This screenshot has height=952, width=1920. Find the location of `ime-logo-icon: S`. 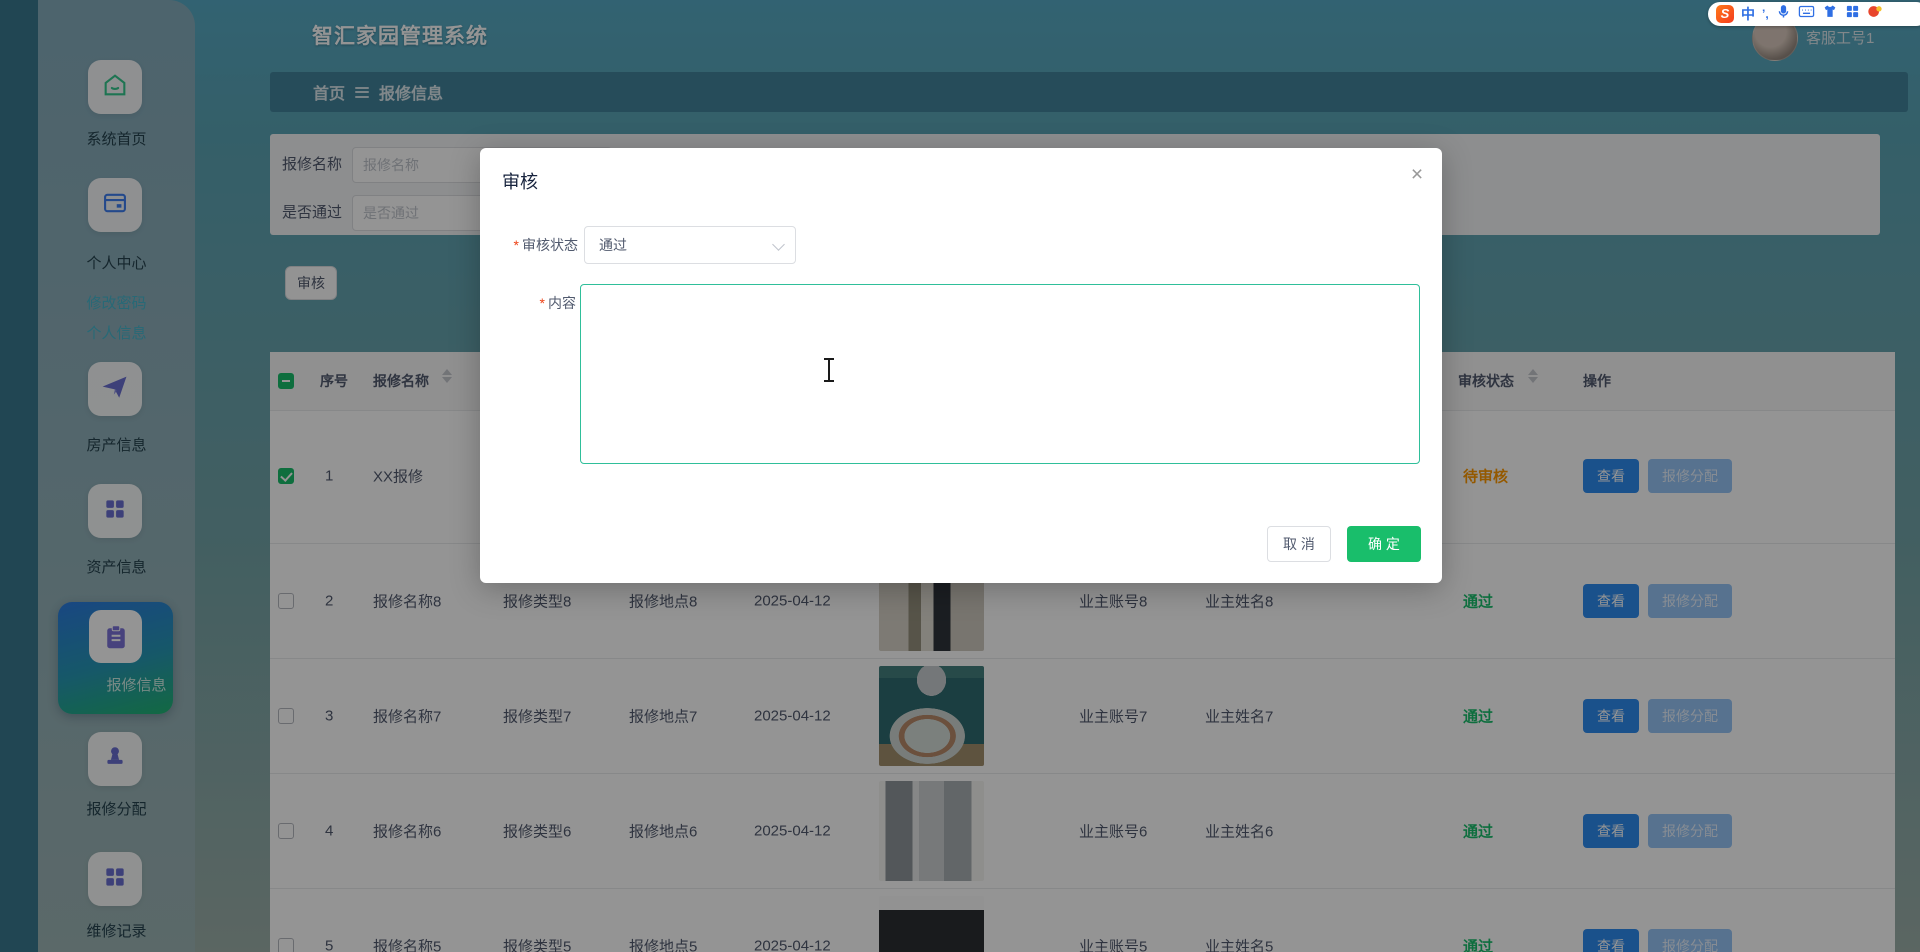

ime-logo-icon: S is located at coordinates (1725, 14).